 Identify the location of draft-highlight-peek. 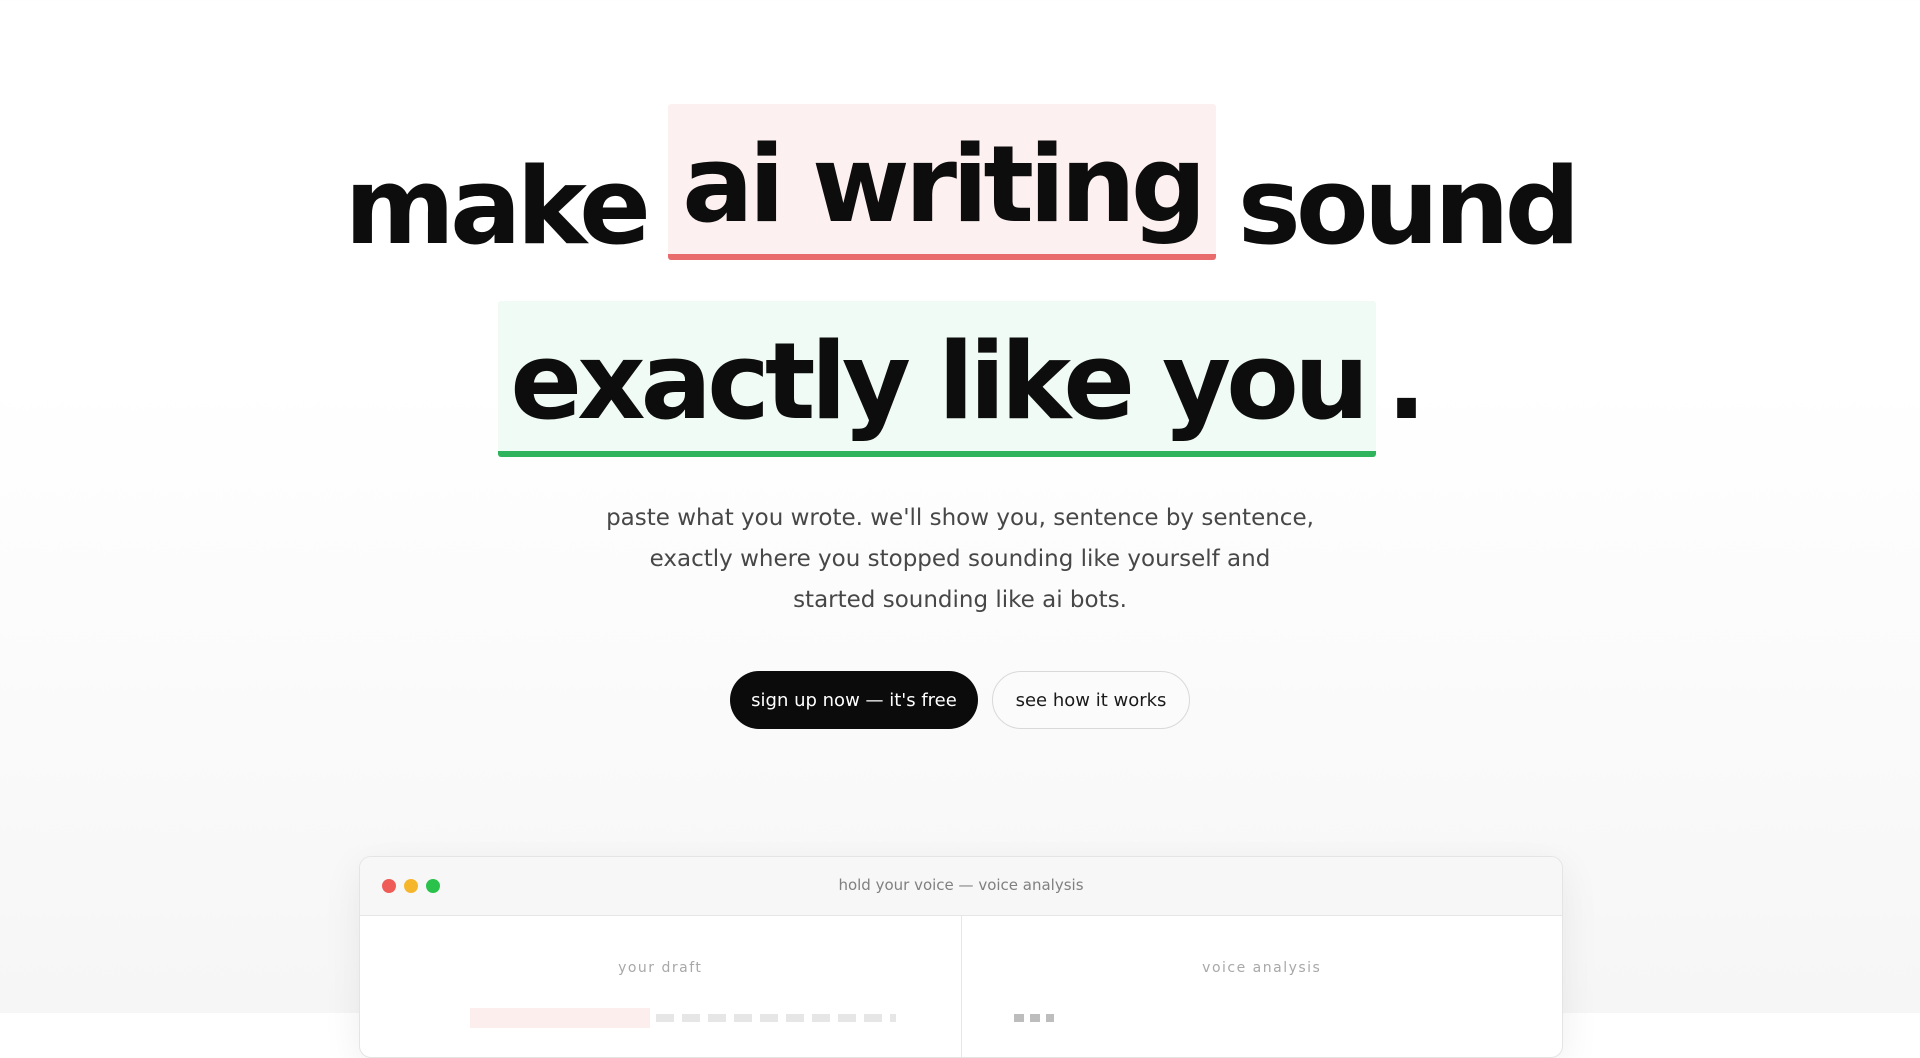
(560, 1018).